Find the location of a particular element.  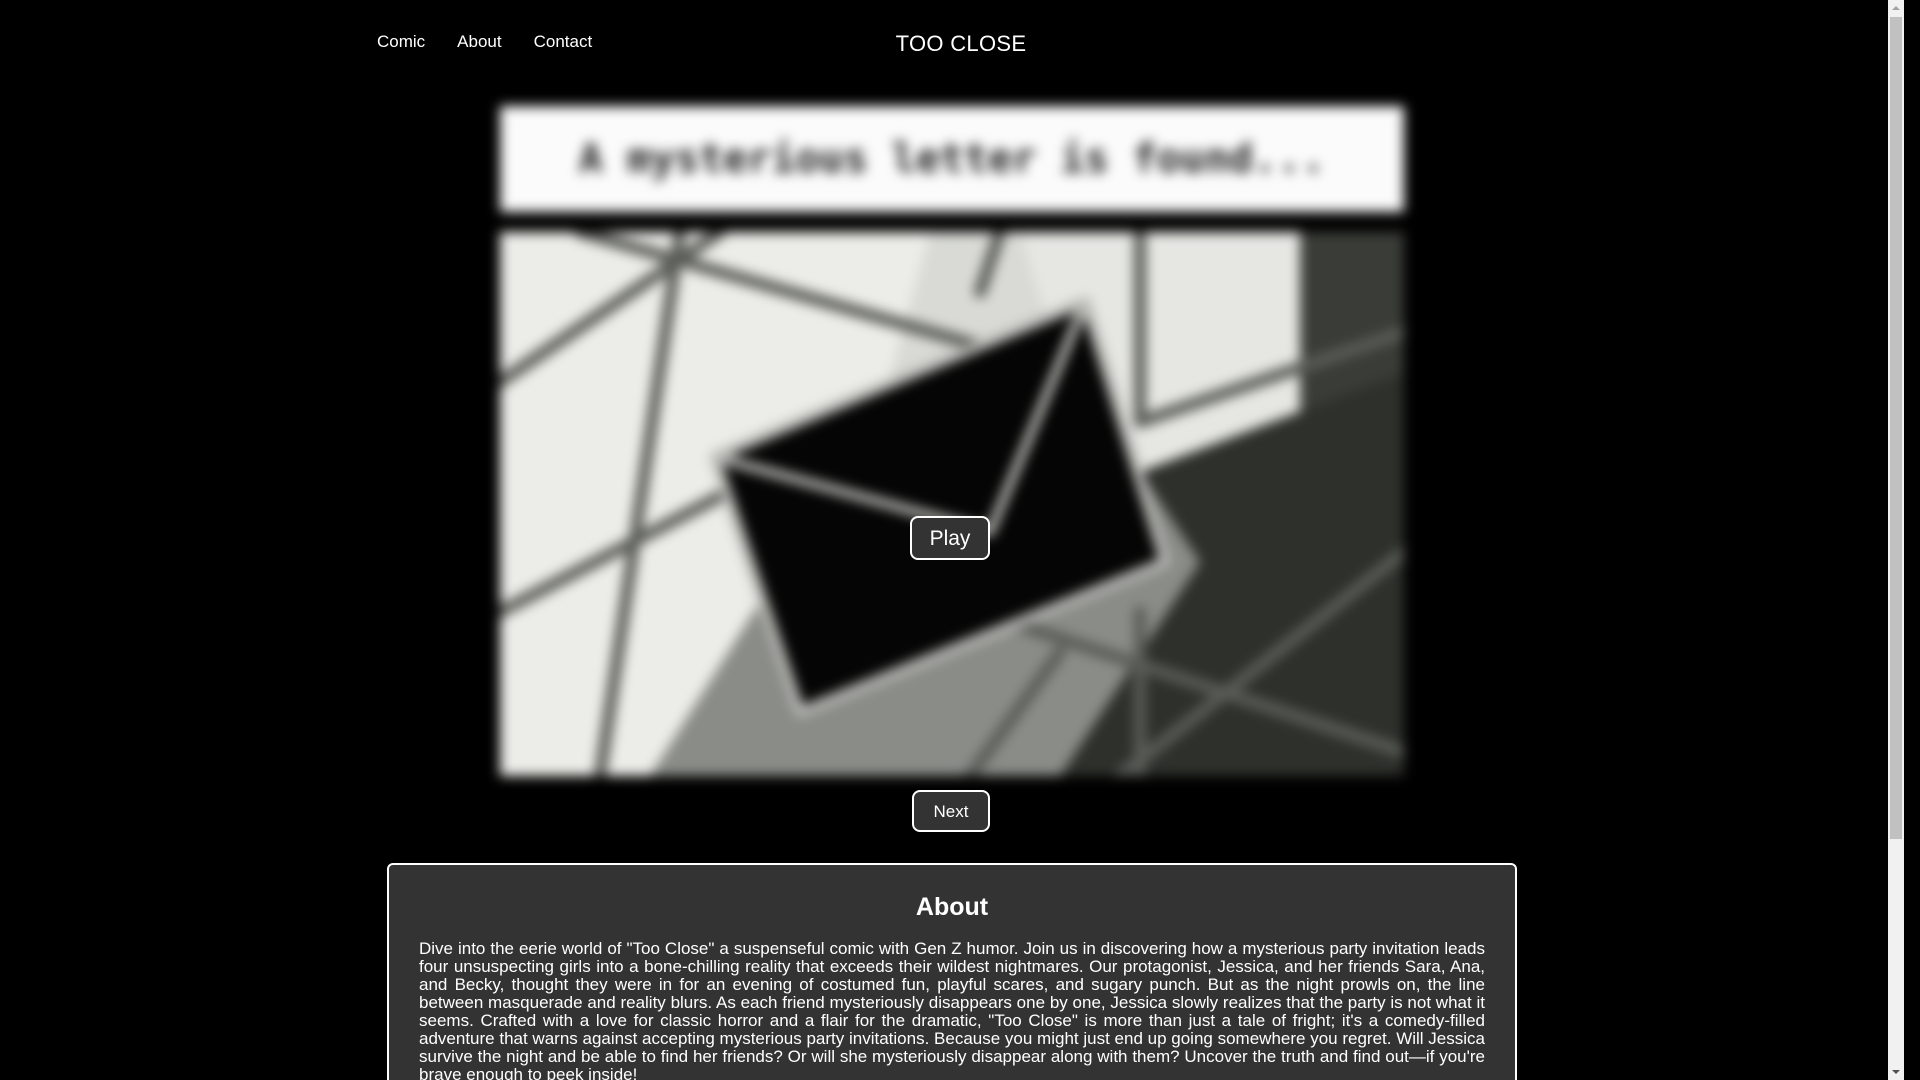

scroll-up-arrow-icon is located at coordinates (1896, 8).